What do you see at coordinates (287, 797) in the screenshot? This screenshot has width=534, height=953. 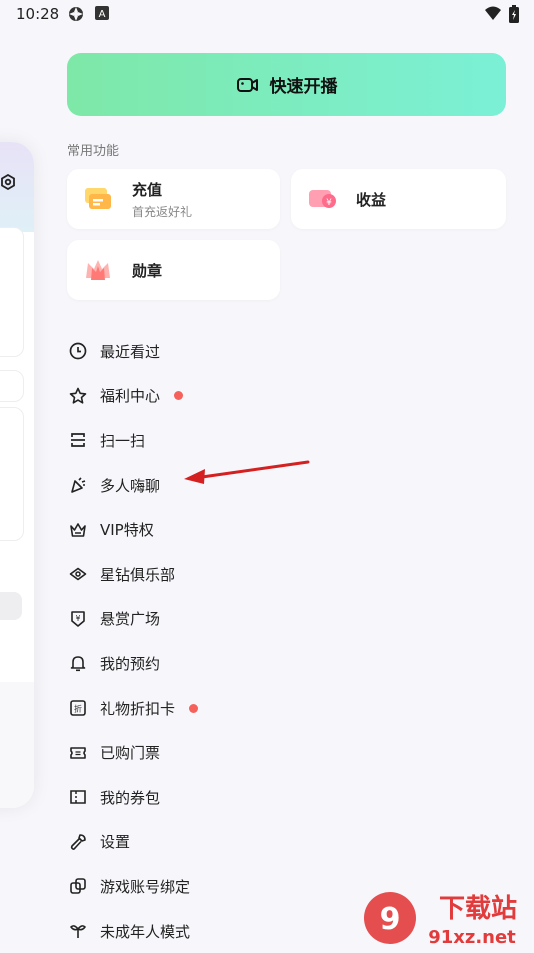 I see `menu-item-my-coupons: 我的券包` at bounding box center [287, 797].